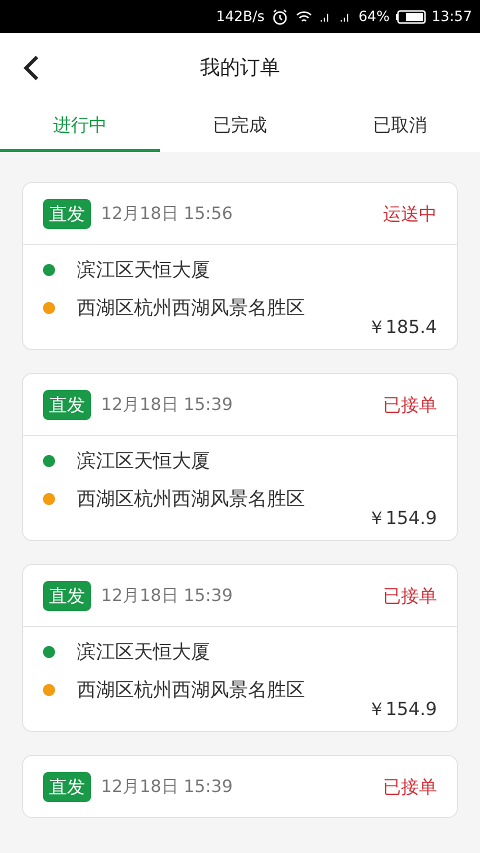  Describe the element at coordinates (402, 327) in the screenshot. I see `order-price: ￥185.4` at that location.